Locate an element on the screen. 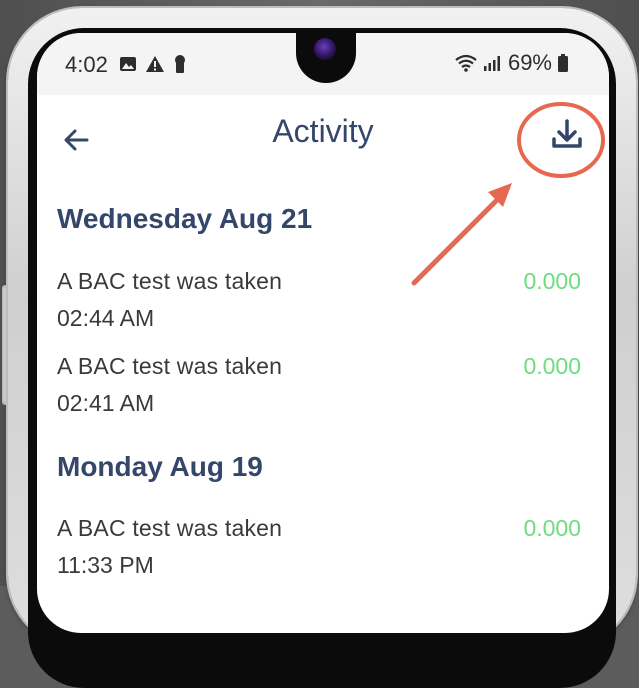 Image resolution: width=639 pixels, height=688 pixels. app-header: Activity is located at coordinates (323, 145).